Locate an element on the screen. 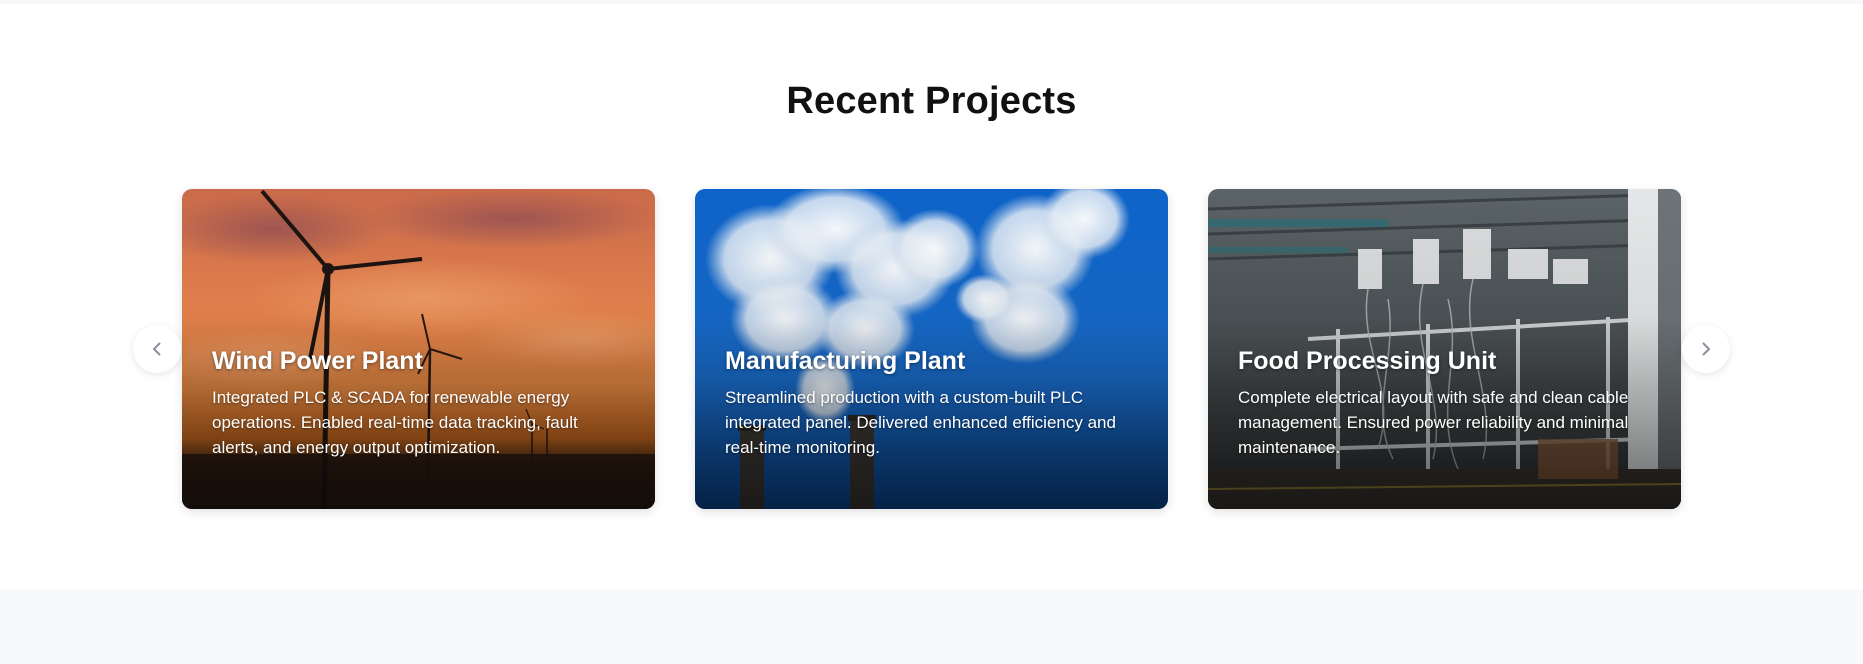 Image resolution: width=1863 pixels, height=664 pixels. chevron-left-icon is located at coordinates (157, 349).